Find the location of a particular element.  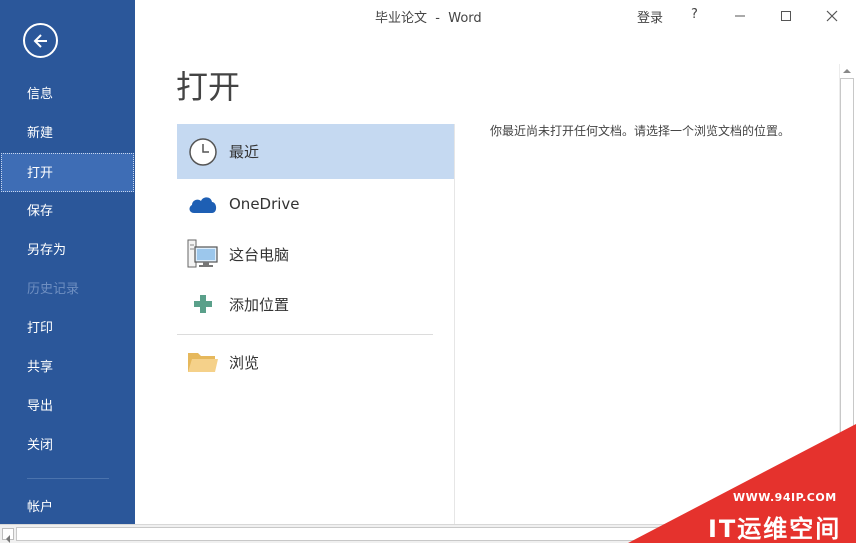

location-label: 这台电脑 is located at coordinates (259, 254).